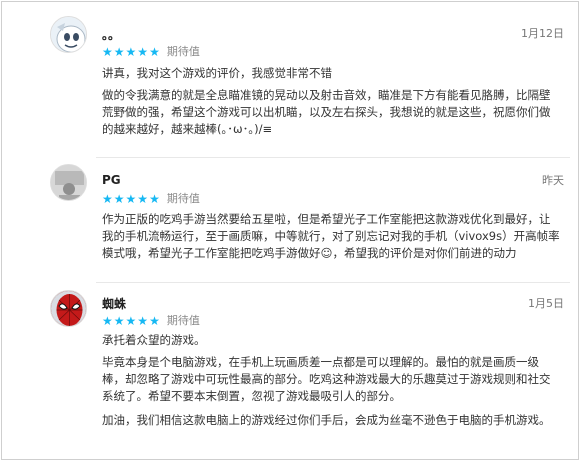  Describe the element at coordinates (154, 340) in the screenshot. I see `review-paragraph: 承托着众望的游戏。` at that location.